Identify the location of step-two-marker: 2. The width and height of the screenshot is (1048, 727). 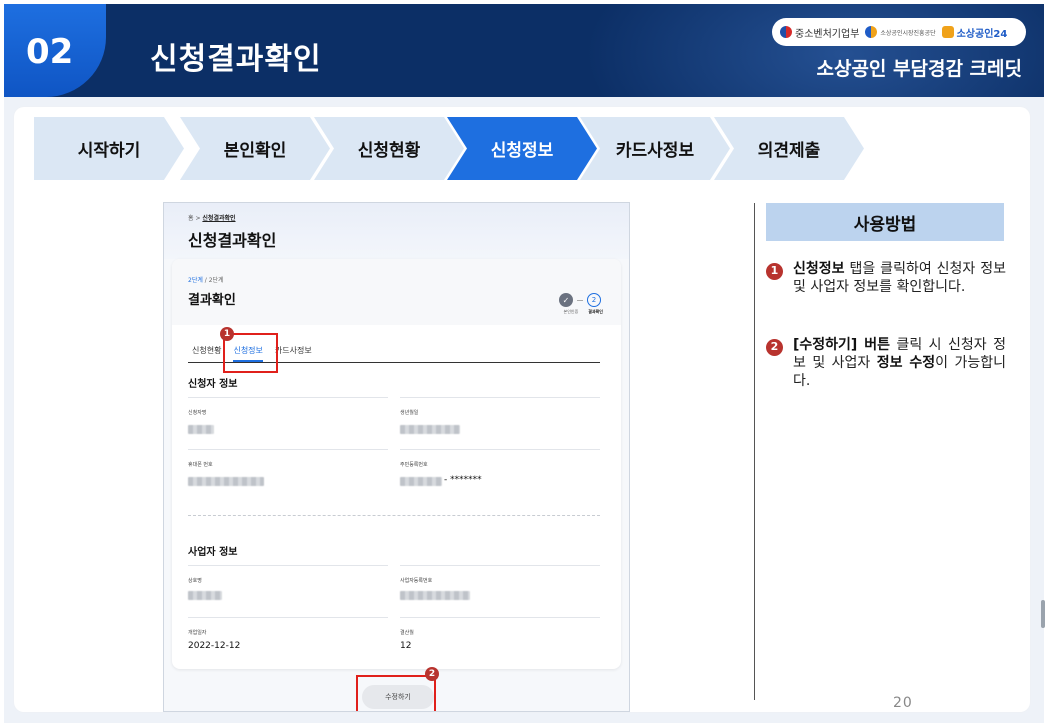
(594, 300).